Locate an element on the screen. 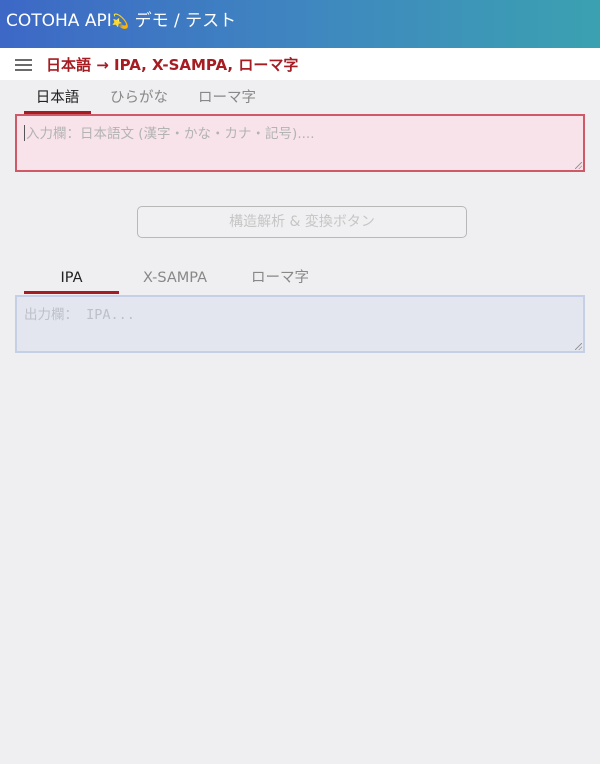  tab-output-romaji: ローマ字 is located at coordinates (280, 278).